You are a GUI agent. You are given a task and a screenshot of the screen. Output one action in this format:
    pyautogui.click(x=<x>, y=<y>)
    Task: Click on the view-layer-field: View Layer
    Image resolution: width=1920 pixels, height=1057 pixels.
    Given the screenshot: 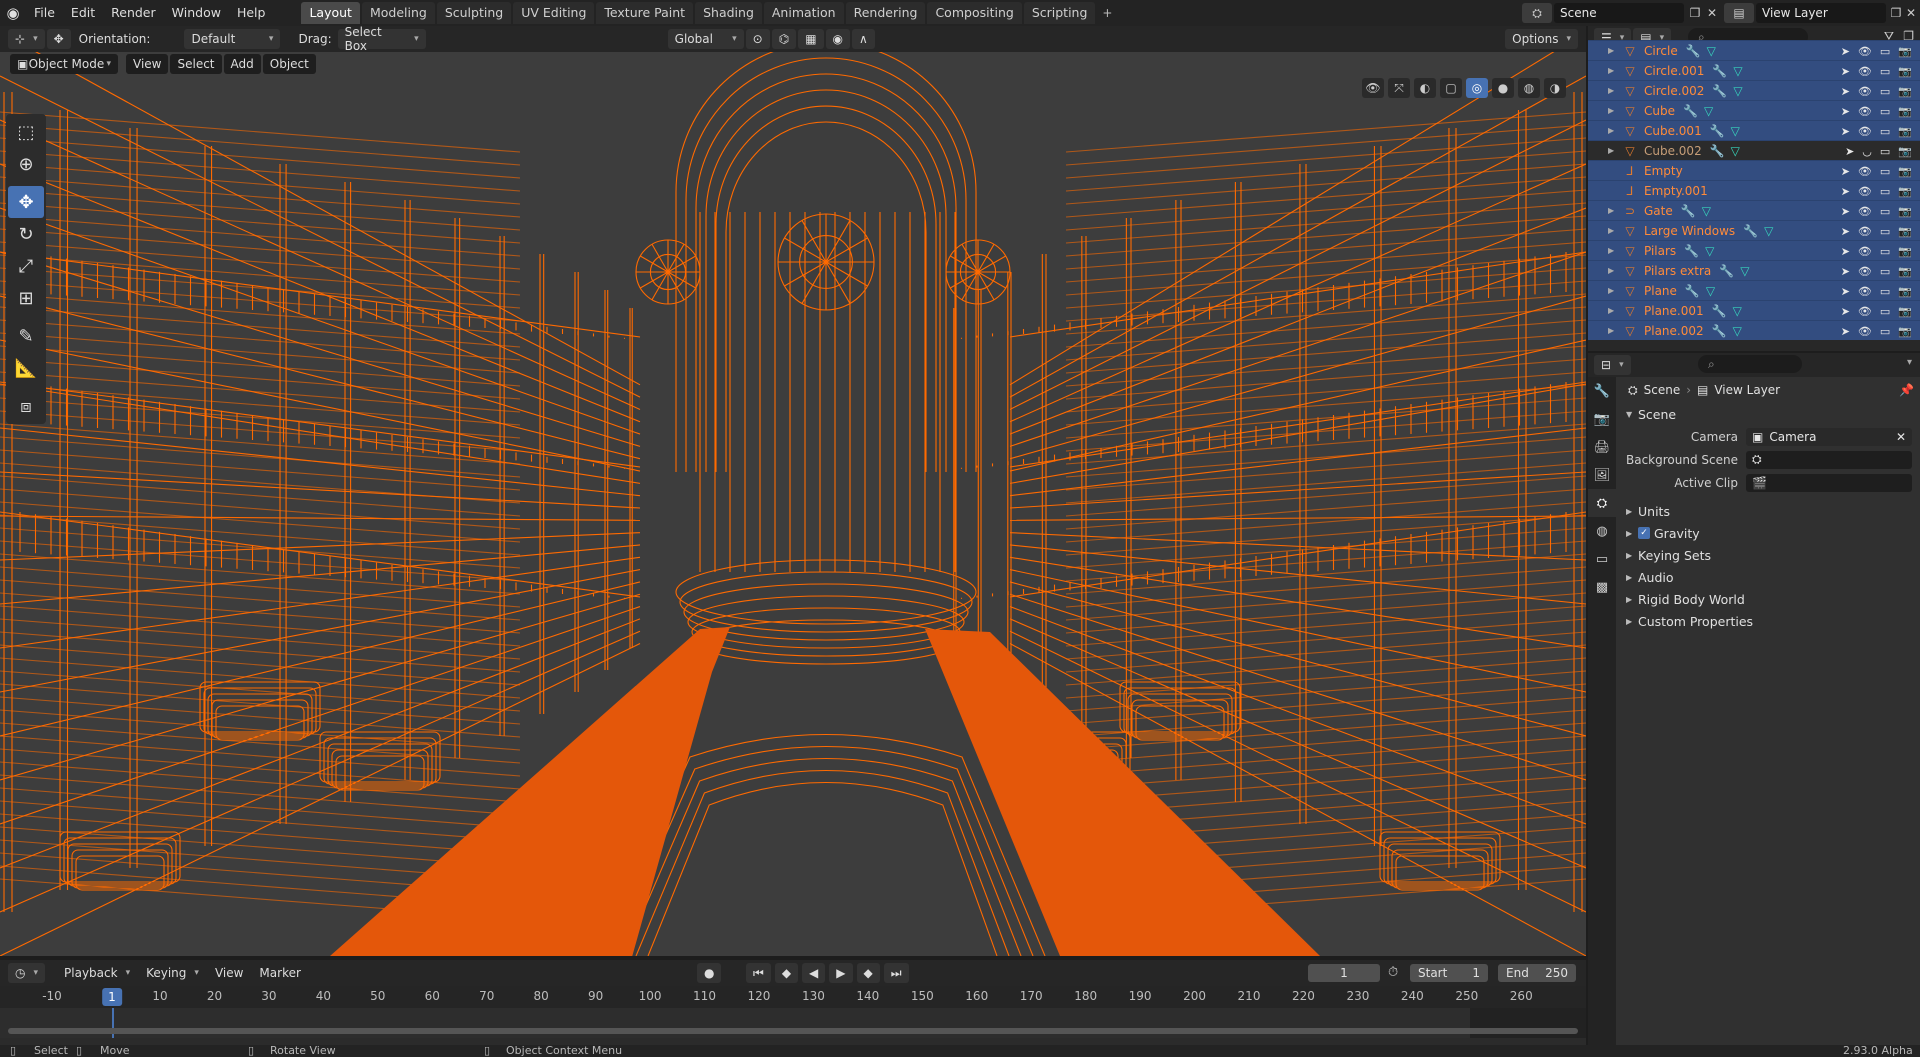 What is the action you would take?
    pyautogui.click(x=1821, y=13)
    